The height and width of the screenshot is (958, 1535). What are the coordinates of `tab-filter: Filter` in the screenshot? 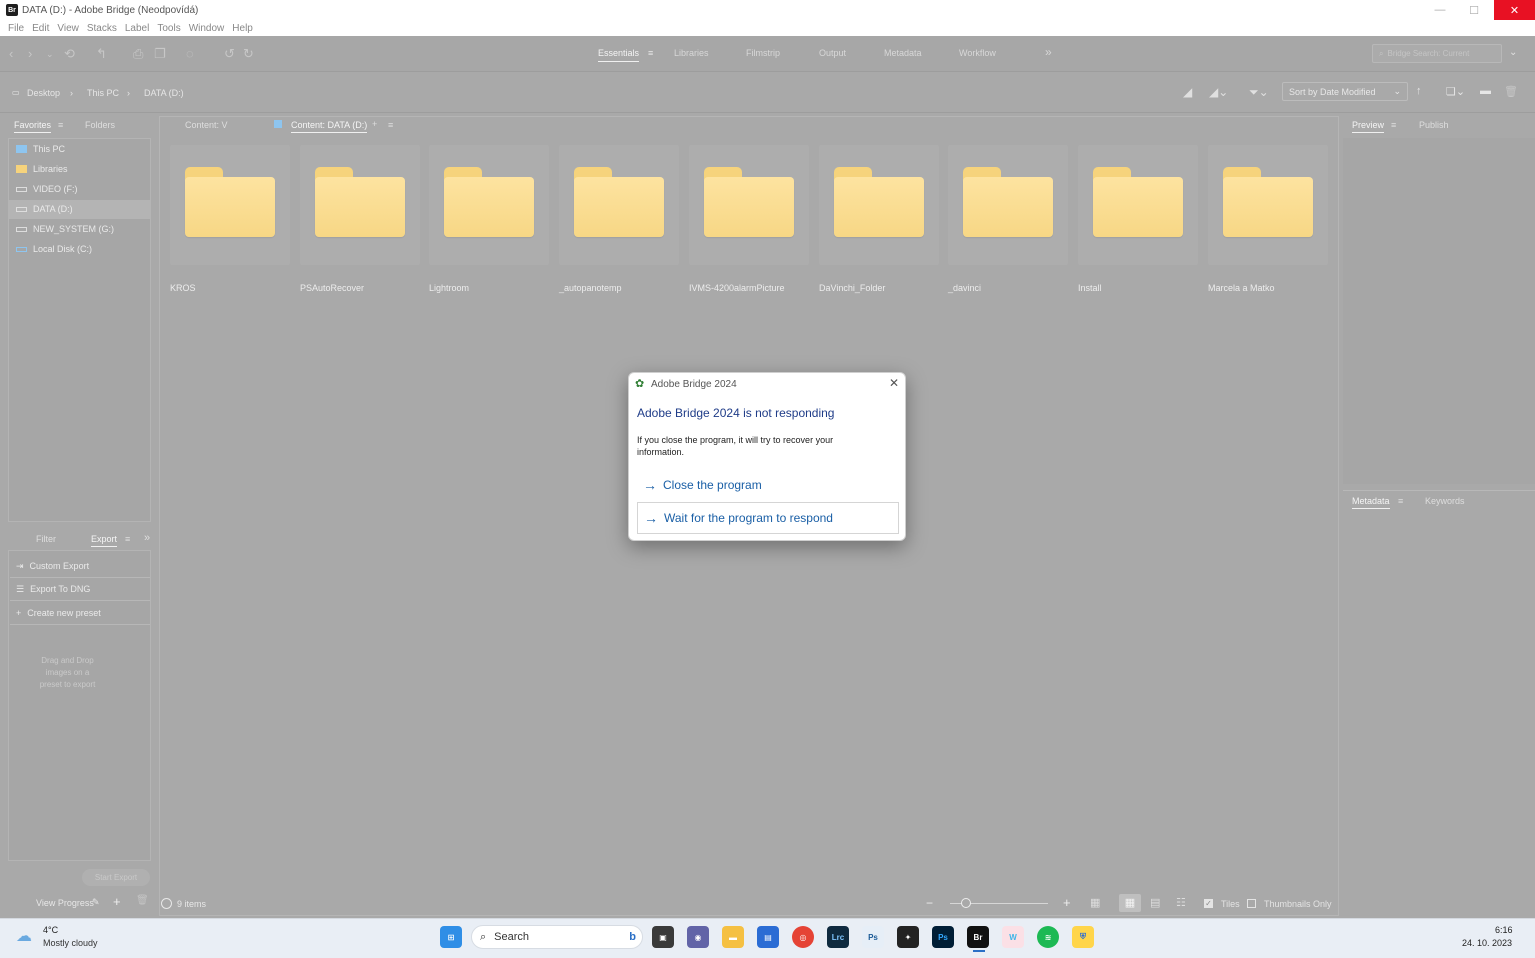 It's located at (46, 539).